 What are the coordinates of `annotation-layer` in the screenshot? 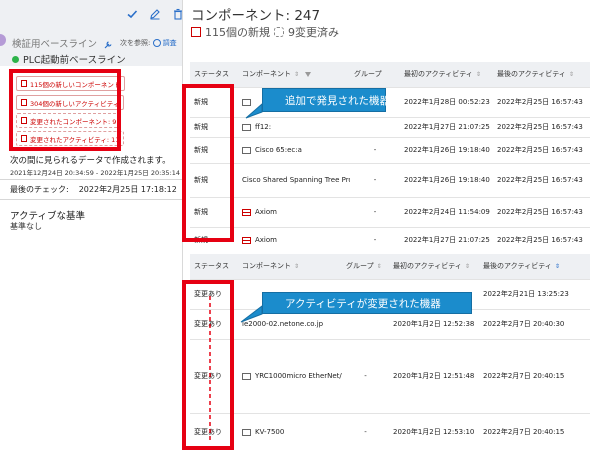 It's located at (236, 271).